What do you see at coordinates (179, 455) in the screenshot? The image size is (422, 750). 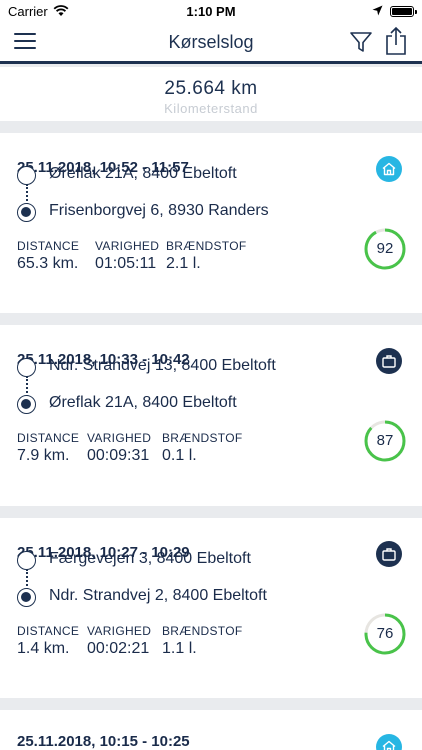 I see `fuel-value: 0.1 l.` at bounding box center [179, 455].